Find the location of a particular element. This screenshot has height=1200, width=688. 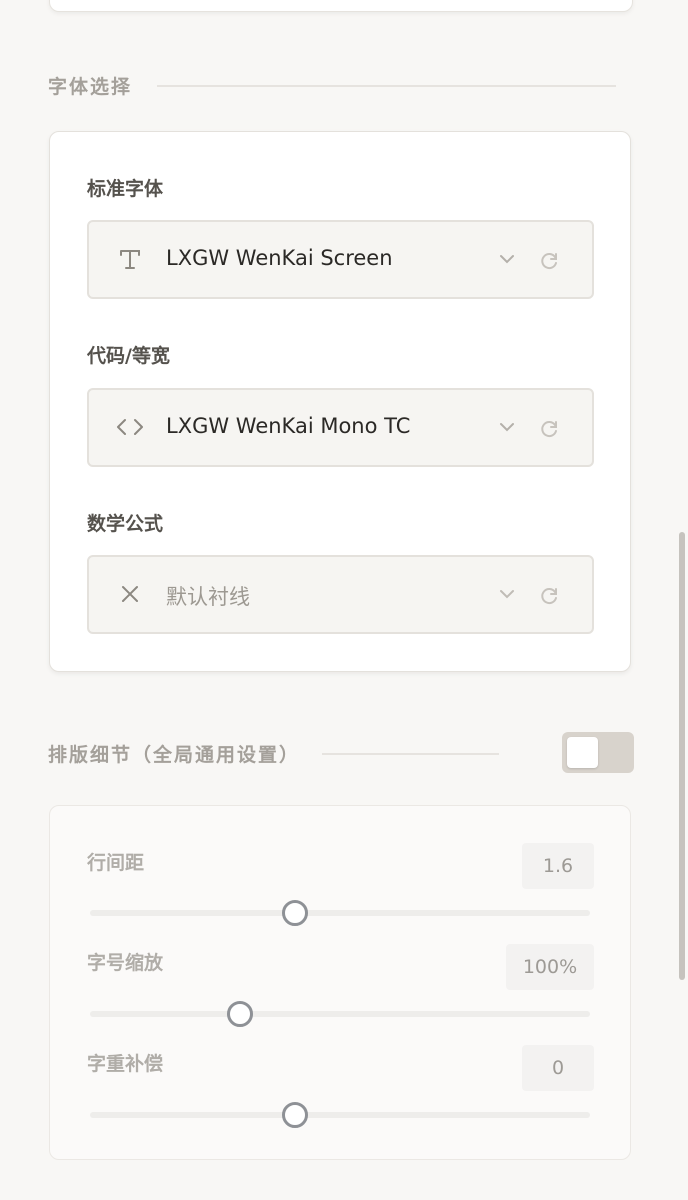

font-scale-value: 100% is located at coordinates (550, 967).